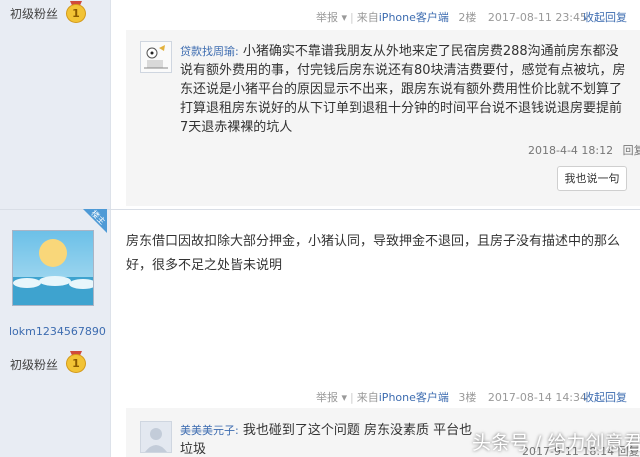 The height and width of the screenshot is (457, 640). I want to click on user-avatar, so click(53, 268).